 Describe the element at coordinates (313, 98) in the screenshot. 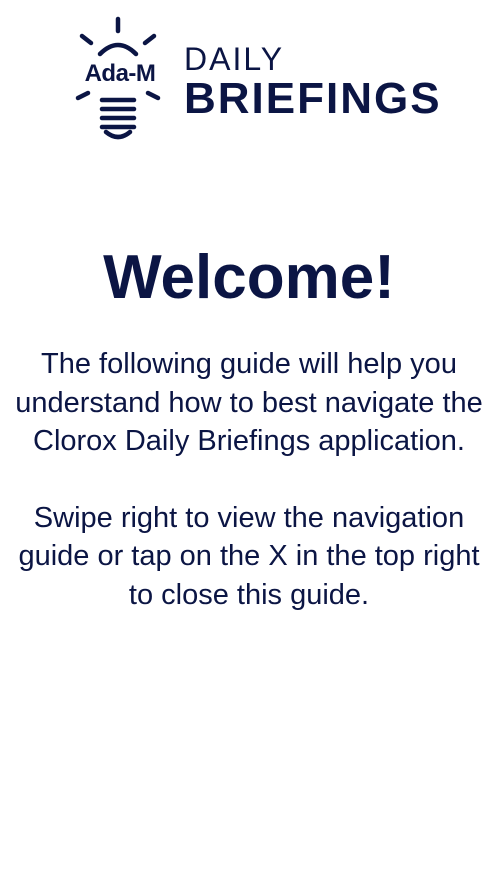

I see `logo-line-briefings: BRIEFINGS` at that location.